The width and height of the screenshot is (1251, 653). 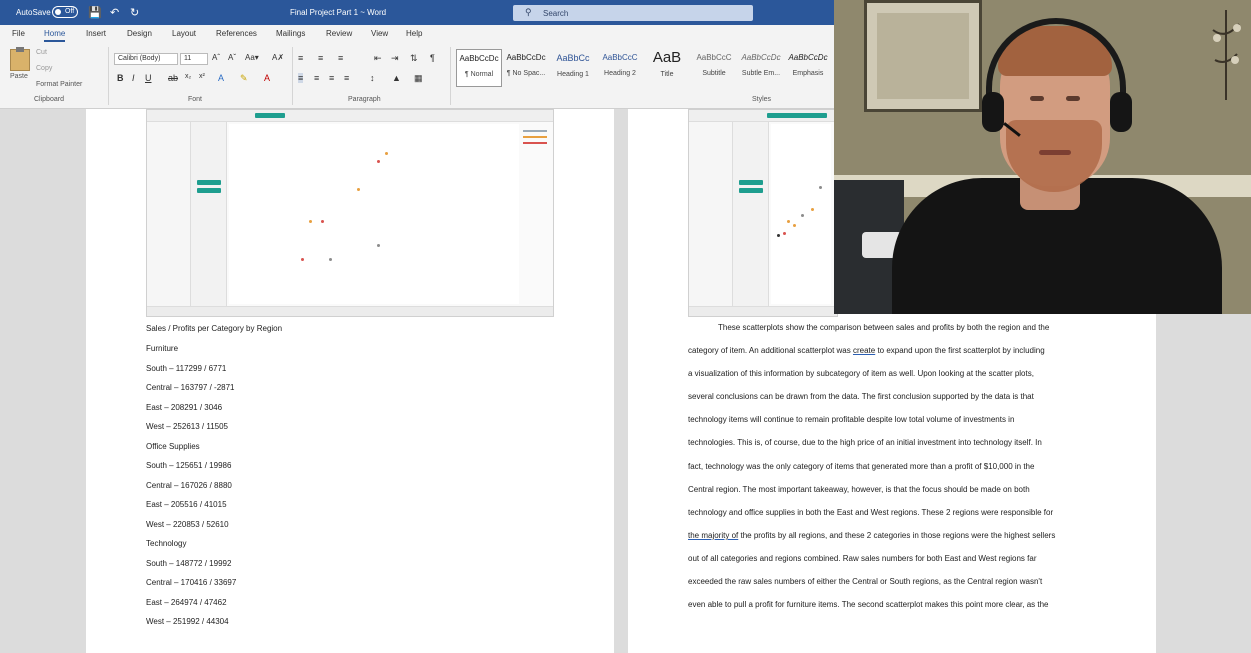 What do you see at coordinates (528, 12) in the screenshot?
I see `search-icon: ⚲` at bounding box center [528, 12].